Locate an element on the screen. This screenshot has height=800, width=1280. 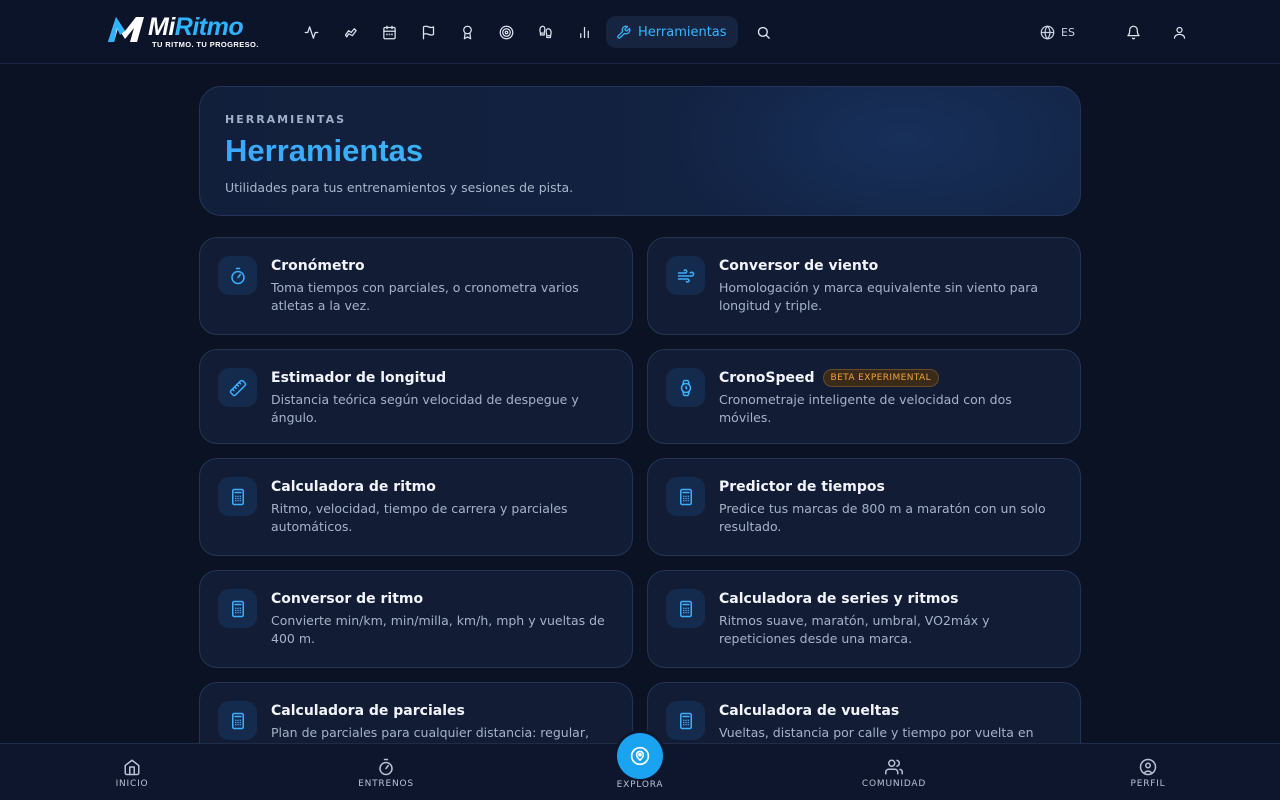
bottom-nav-label: INICIO is located at coordinates (132, 784).